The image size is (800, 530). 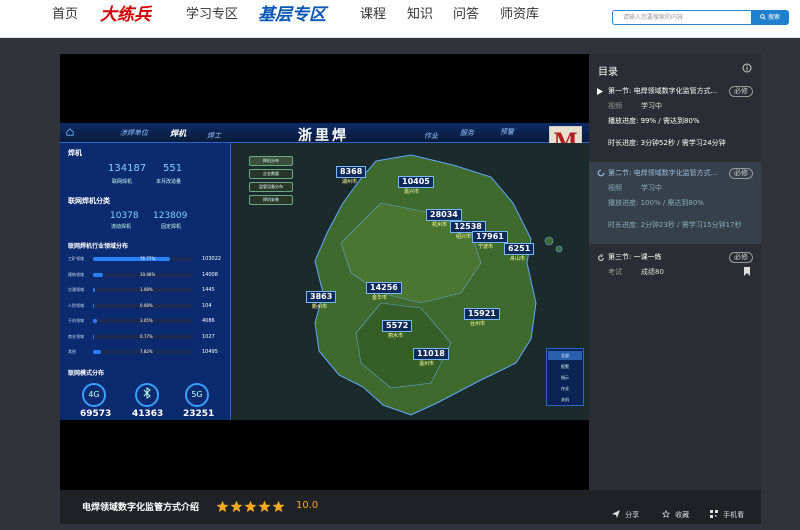 What do you see at coordinates (490, 237) in the screenshot?
I see `map-city-value: 17961` at bounding box center [490, 237].